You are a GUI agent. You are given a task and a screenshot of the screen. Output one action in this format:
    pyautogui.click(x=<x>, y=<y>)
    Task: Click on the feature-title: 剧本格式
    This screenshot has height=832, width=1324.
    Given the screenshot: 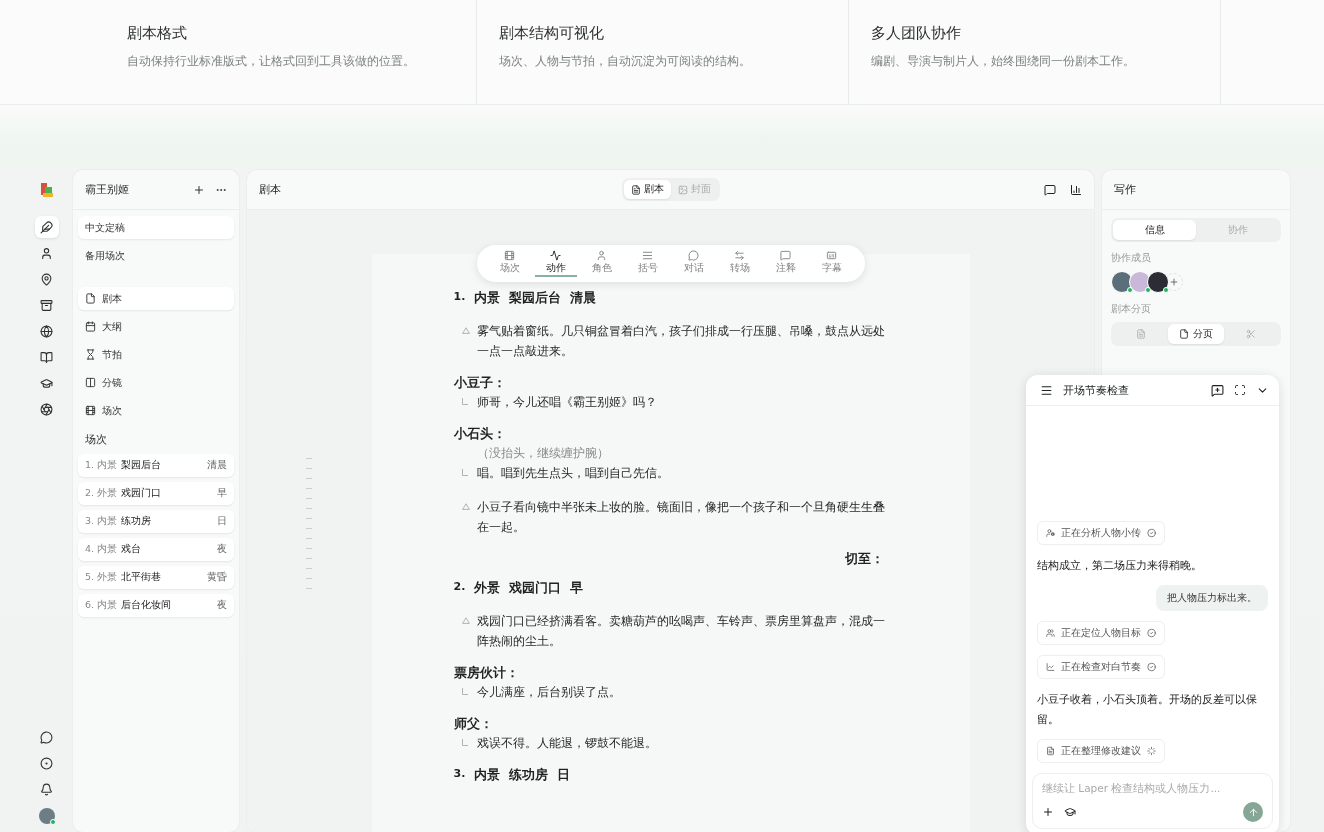 What is the action you would take?
    pyautogui.click(x=157, y=33)
    